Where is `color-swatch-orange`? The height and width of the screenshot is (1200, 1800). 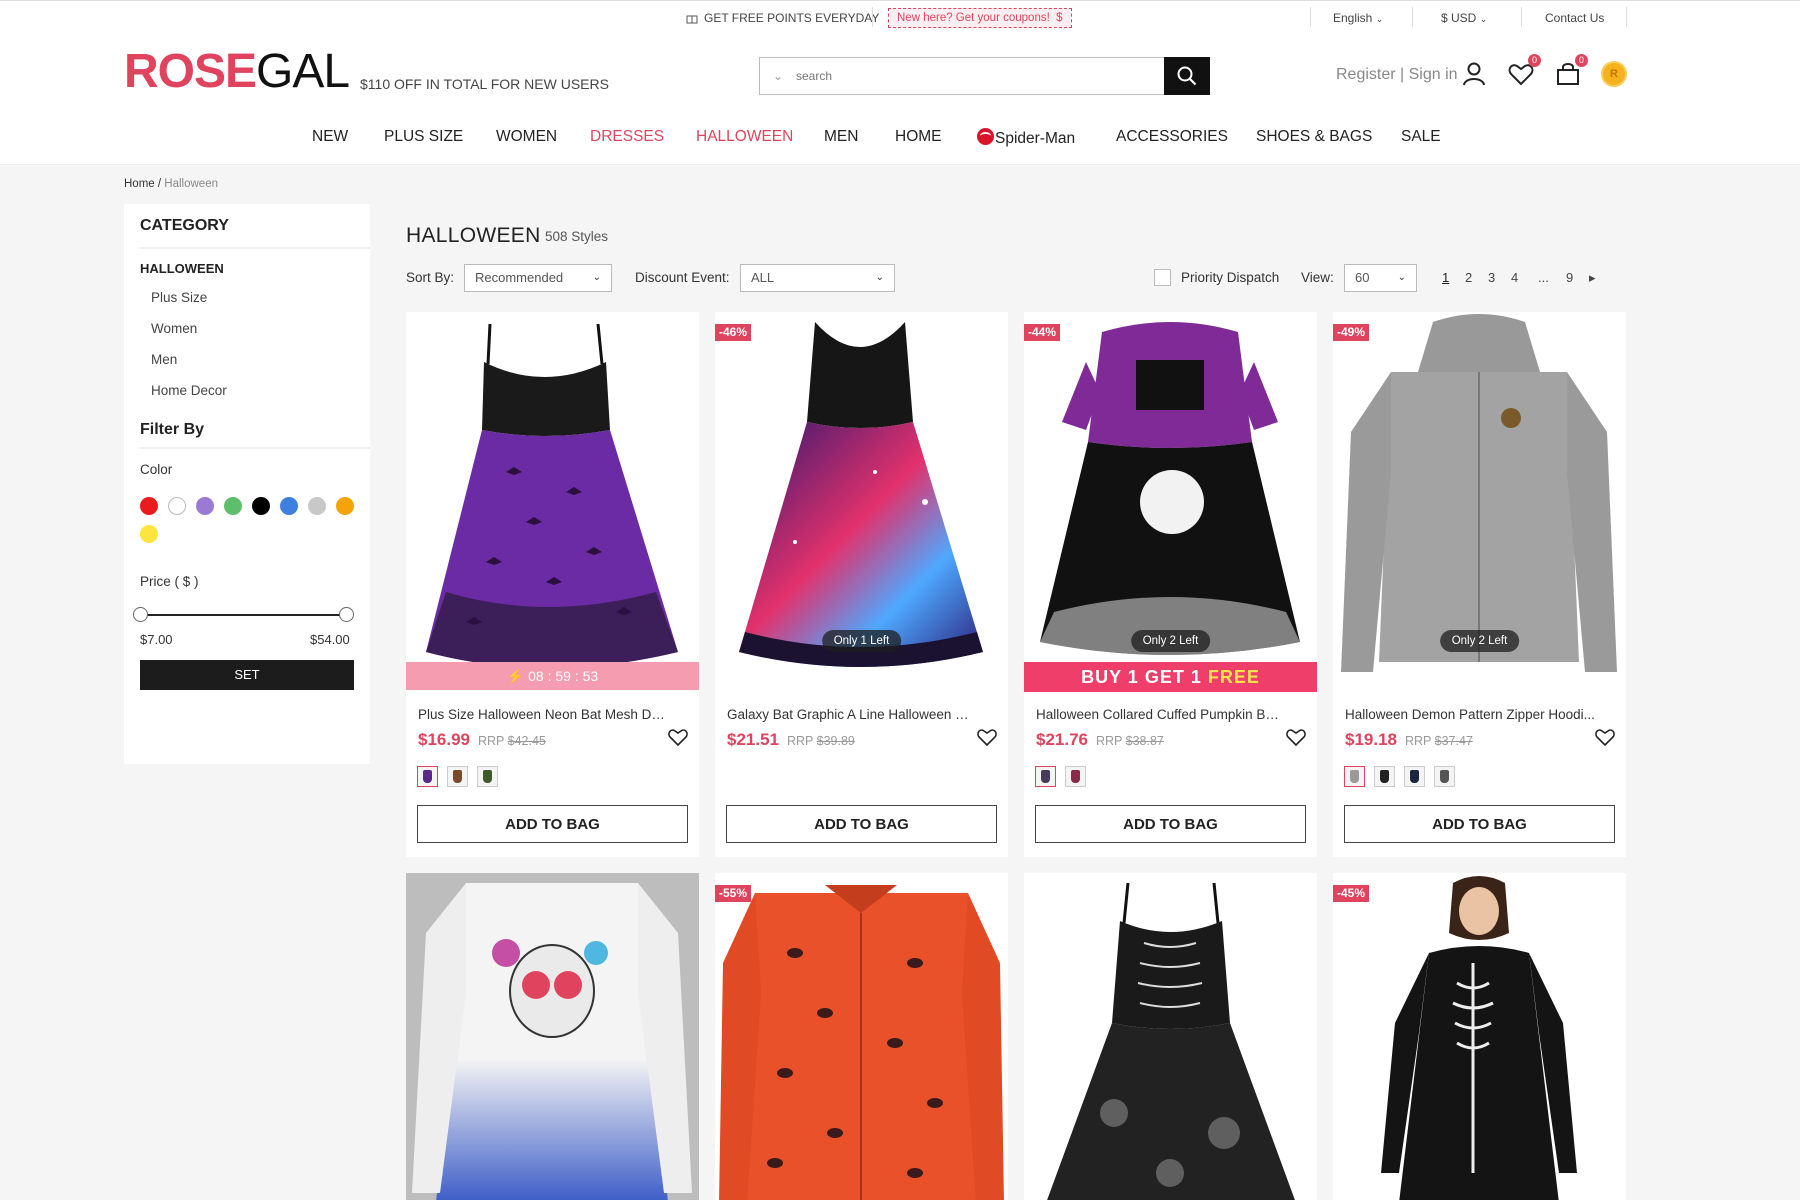
color-swatch-orange is located at coordinates (345, 506).